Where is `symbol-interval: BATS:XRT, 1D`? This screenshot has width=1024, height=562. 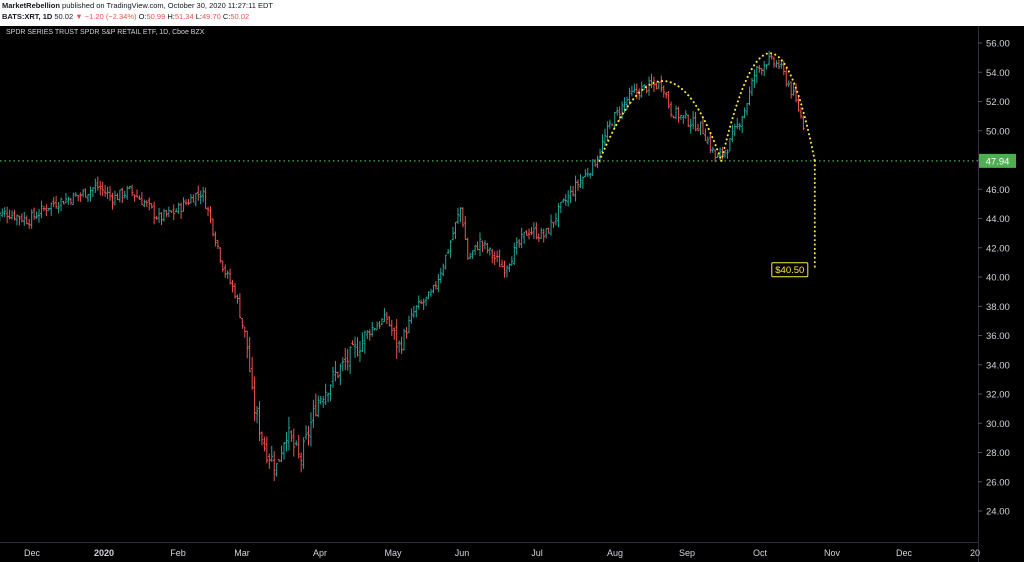 symbol-interval: BATS:XRT, 1D is located at coordinates (27, 16).